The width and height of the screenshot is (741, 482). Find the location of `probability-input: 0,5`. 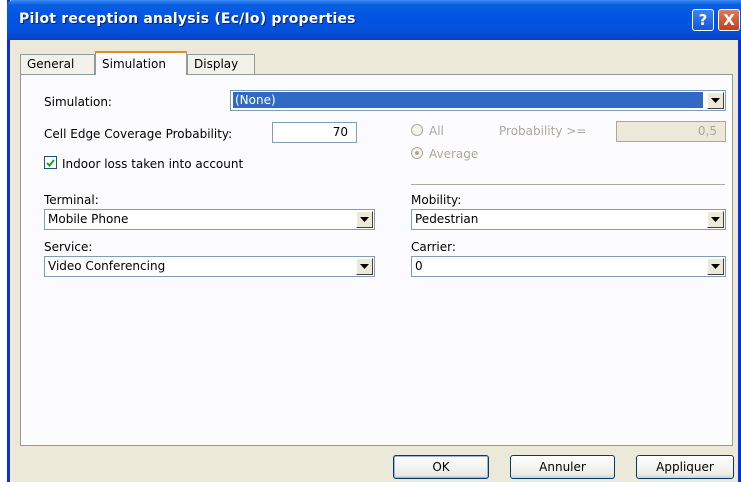

probability-input: 0,5 is located at coordinates (671, 131).